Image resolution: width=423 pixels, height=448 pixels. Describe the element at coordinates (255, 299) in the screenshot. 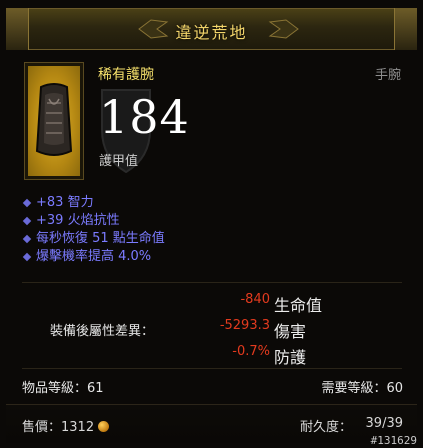

I see `compare-value: -840` at that location.